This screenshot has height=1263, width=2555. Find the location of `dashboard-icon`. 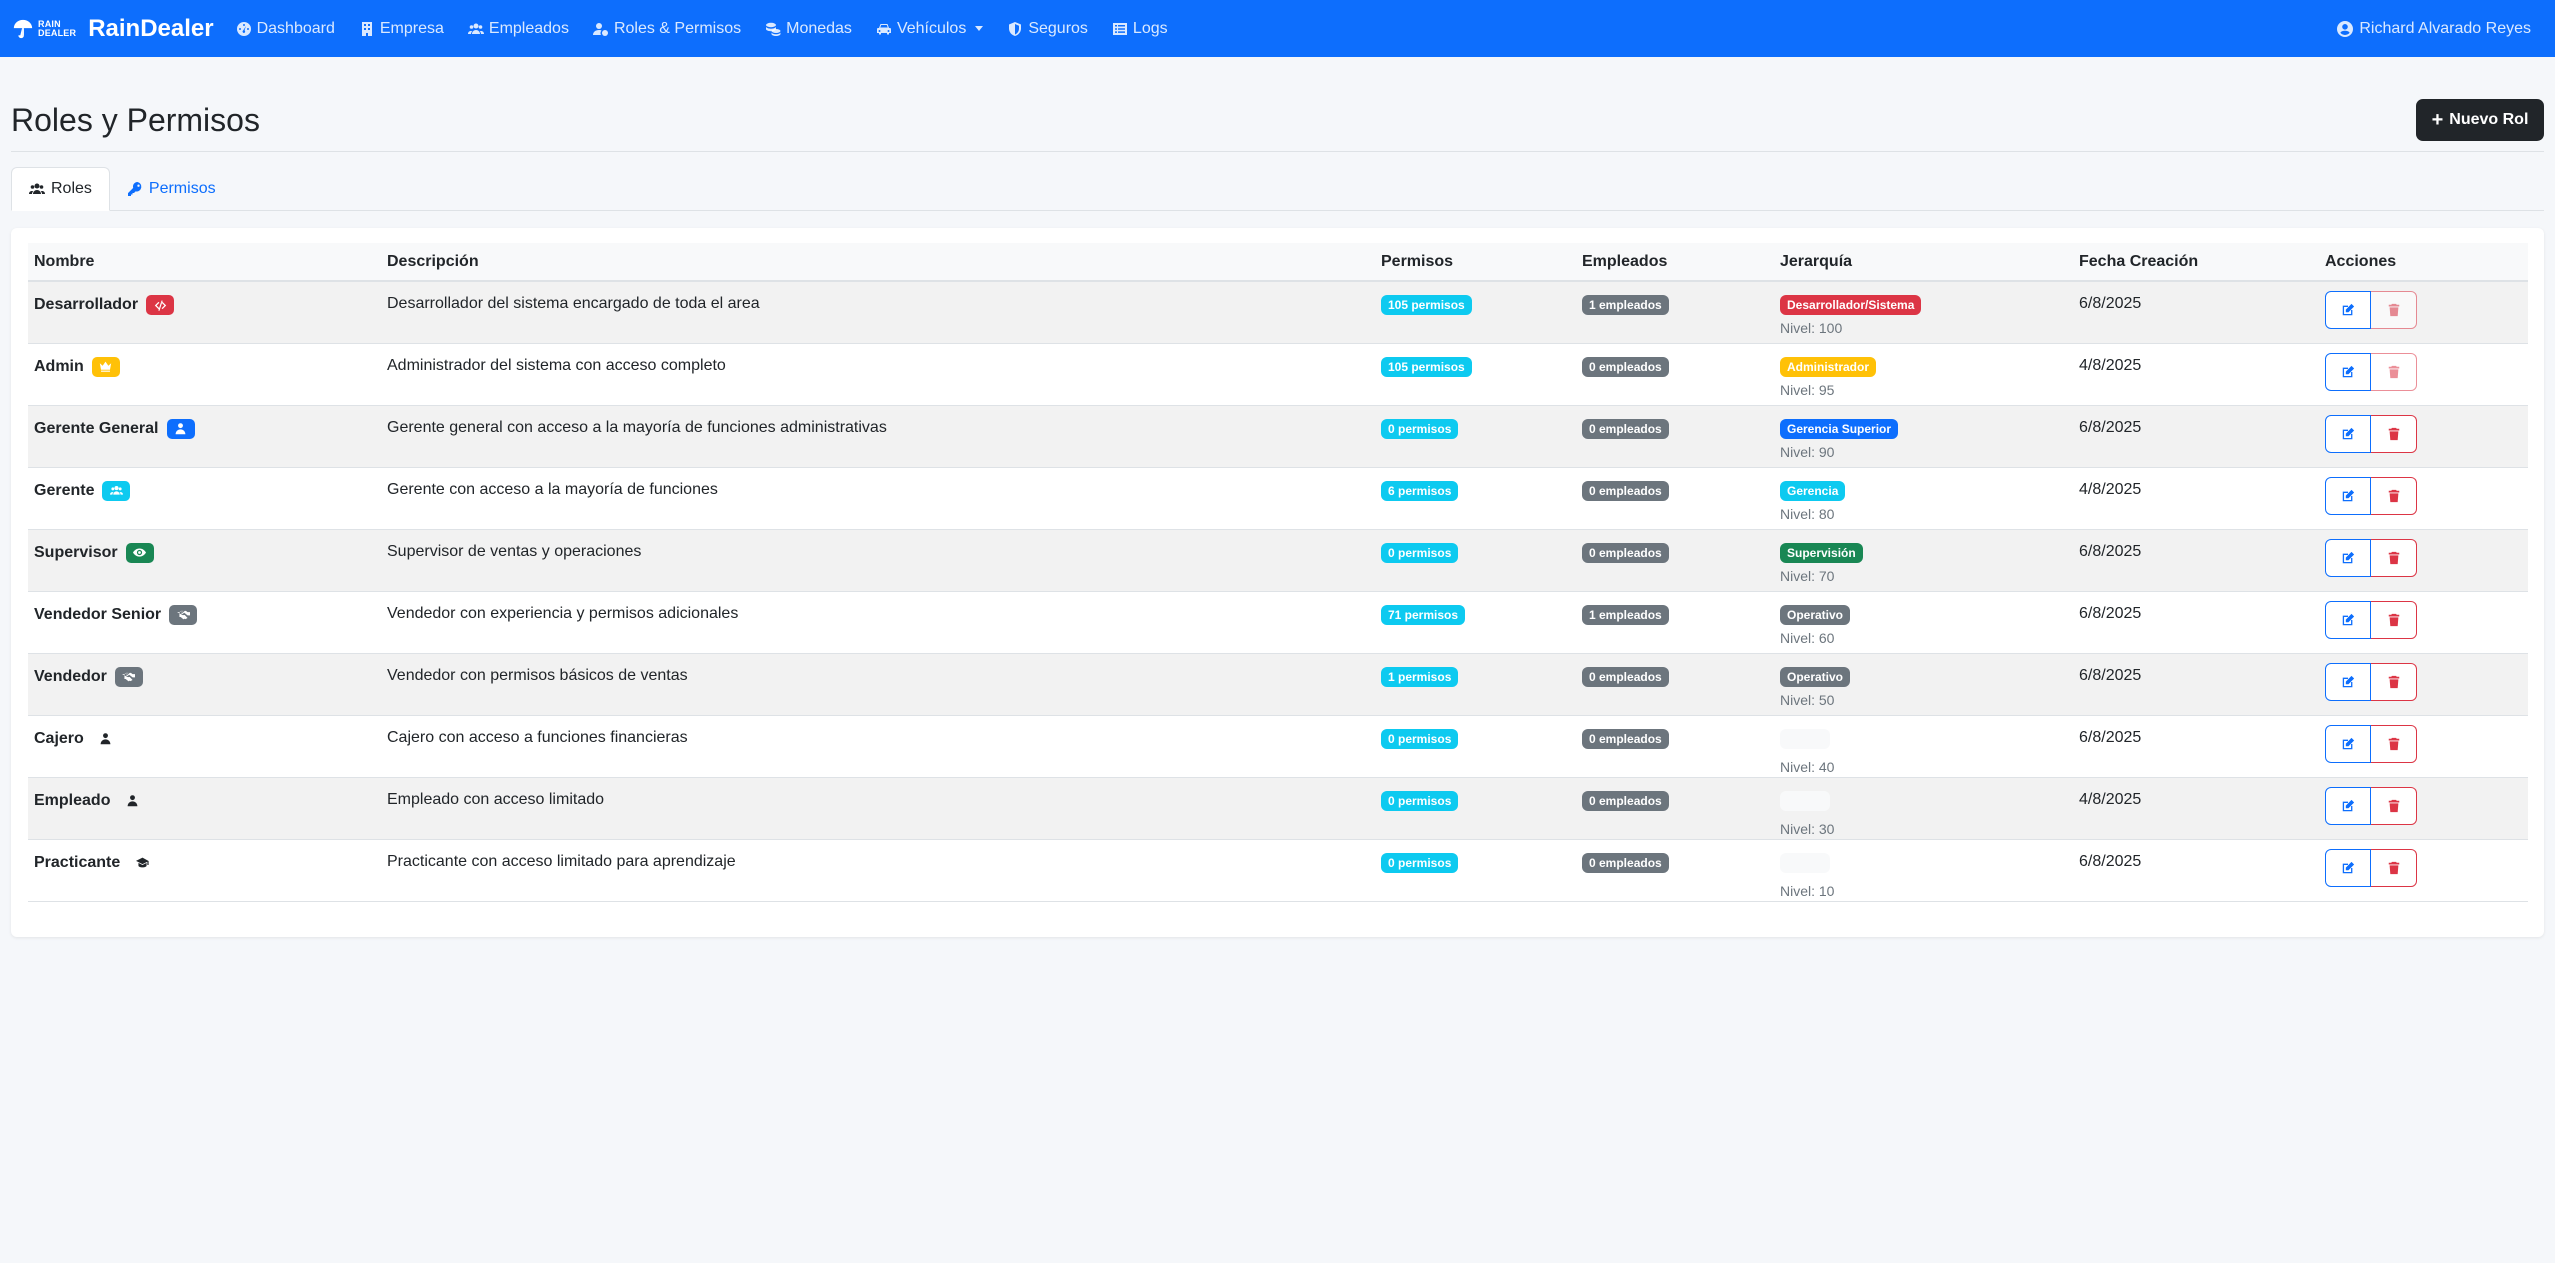

dashboard-icon is located at coordinates (243, 28).